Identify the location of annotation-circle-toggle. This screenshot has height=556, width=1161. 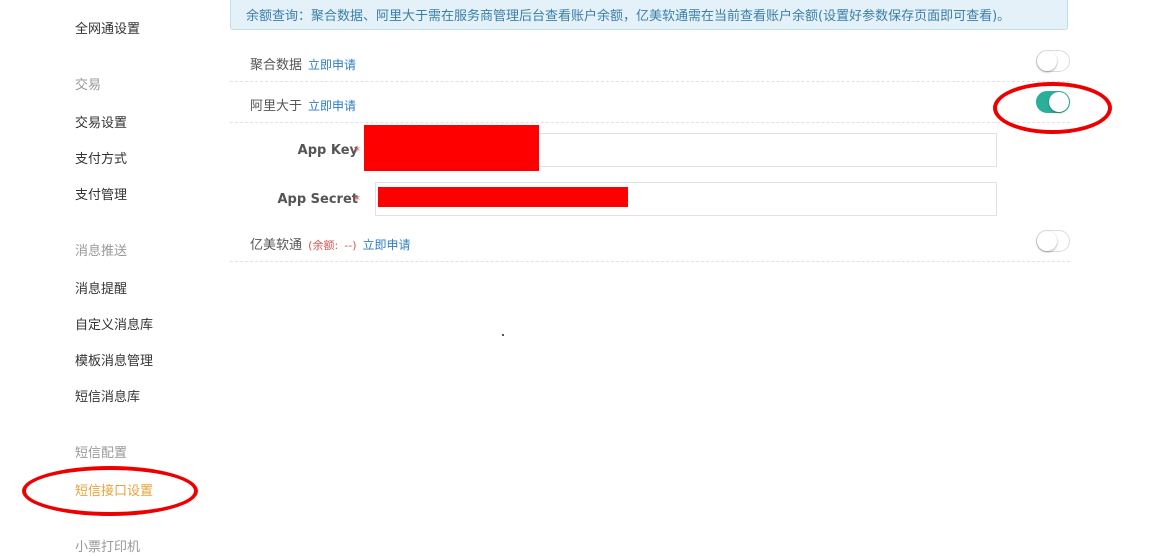
(1052, 108).